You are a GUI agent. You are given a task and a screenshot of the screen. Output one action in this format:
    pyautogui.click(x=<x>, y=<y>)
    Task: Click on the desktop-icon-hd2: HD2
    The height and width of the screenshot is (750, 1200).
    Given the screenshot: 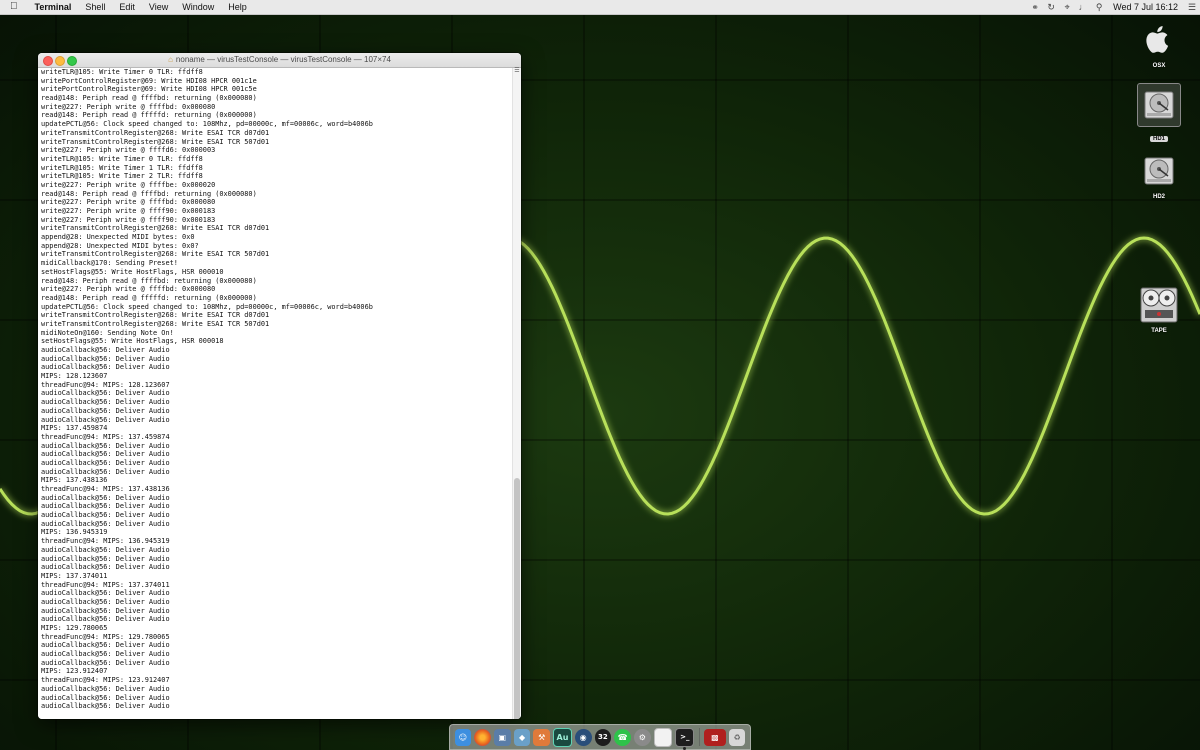 What is the action you would take?
    pyautogui.click(x=1159, y=175)
    